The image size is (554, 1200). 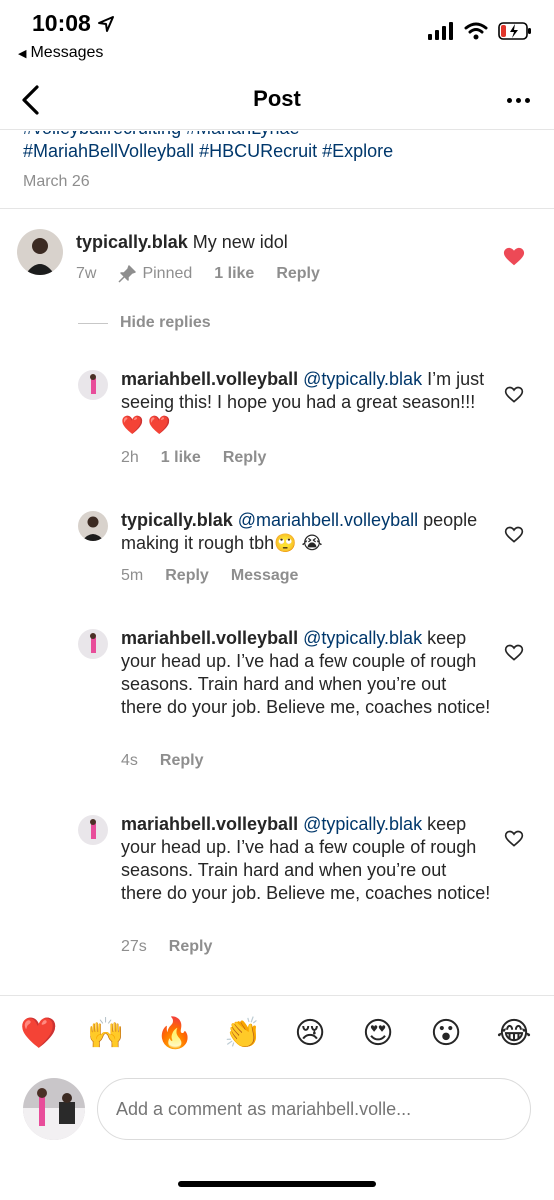 What do you see at coordinates (56, 181) in the screenshot?
I see `post-date: March 26` at bounding box center [56, 181].